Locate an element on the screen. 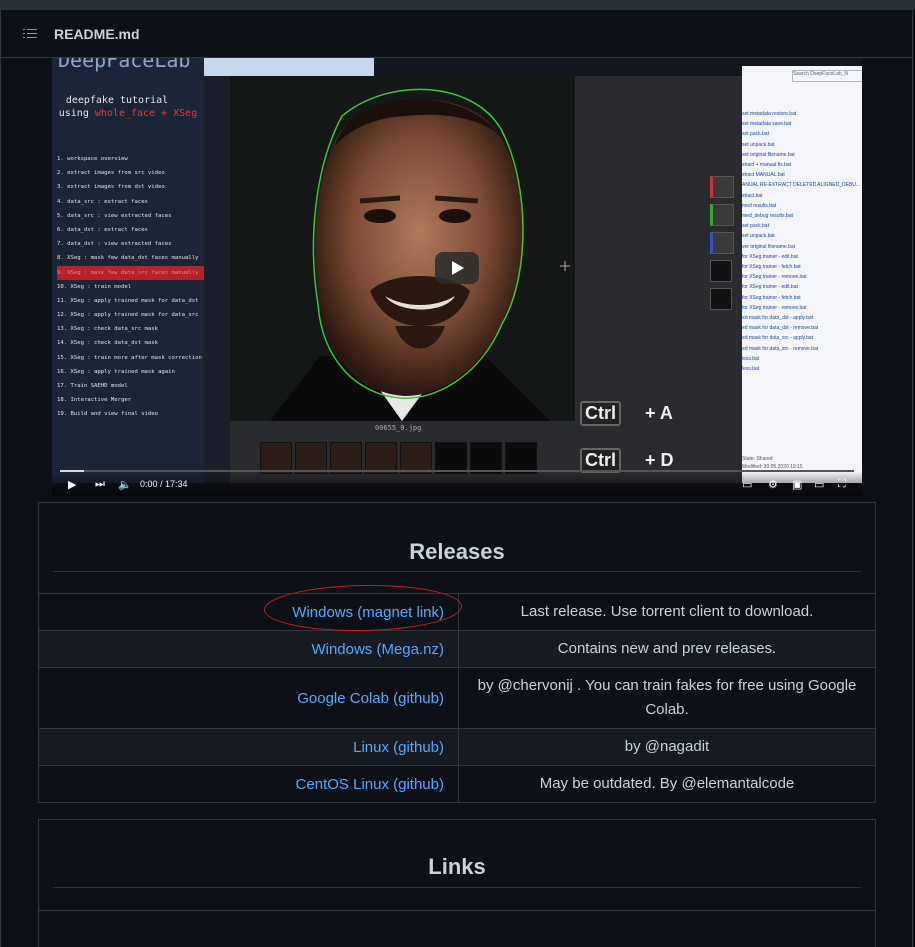  explorer-item: med_debug results.bat is located at coordinates (767, 216).